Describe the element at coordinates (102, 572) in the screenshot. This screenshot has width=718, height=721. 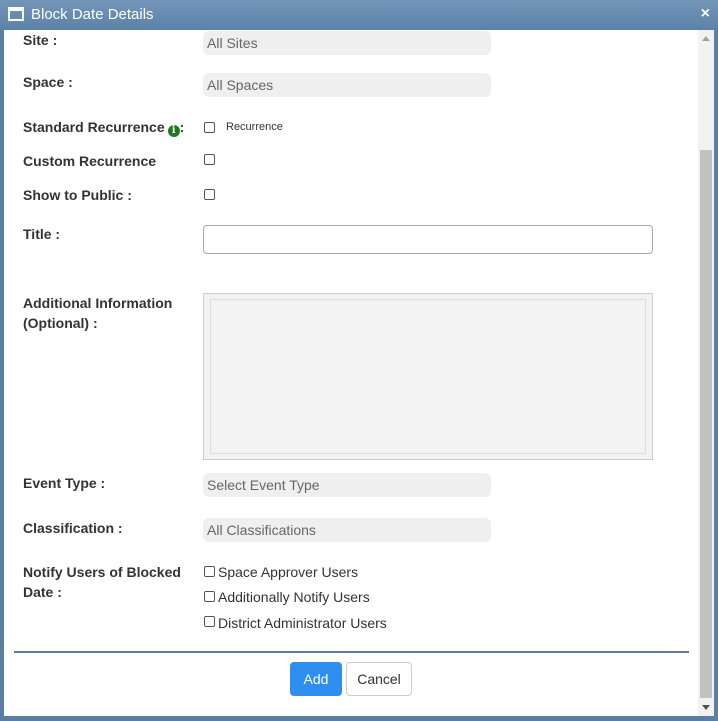
I see `notify-label-line1: Notify Users of Blocked` at that location.